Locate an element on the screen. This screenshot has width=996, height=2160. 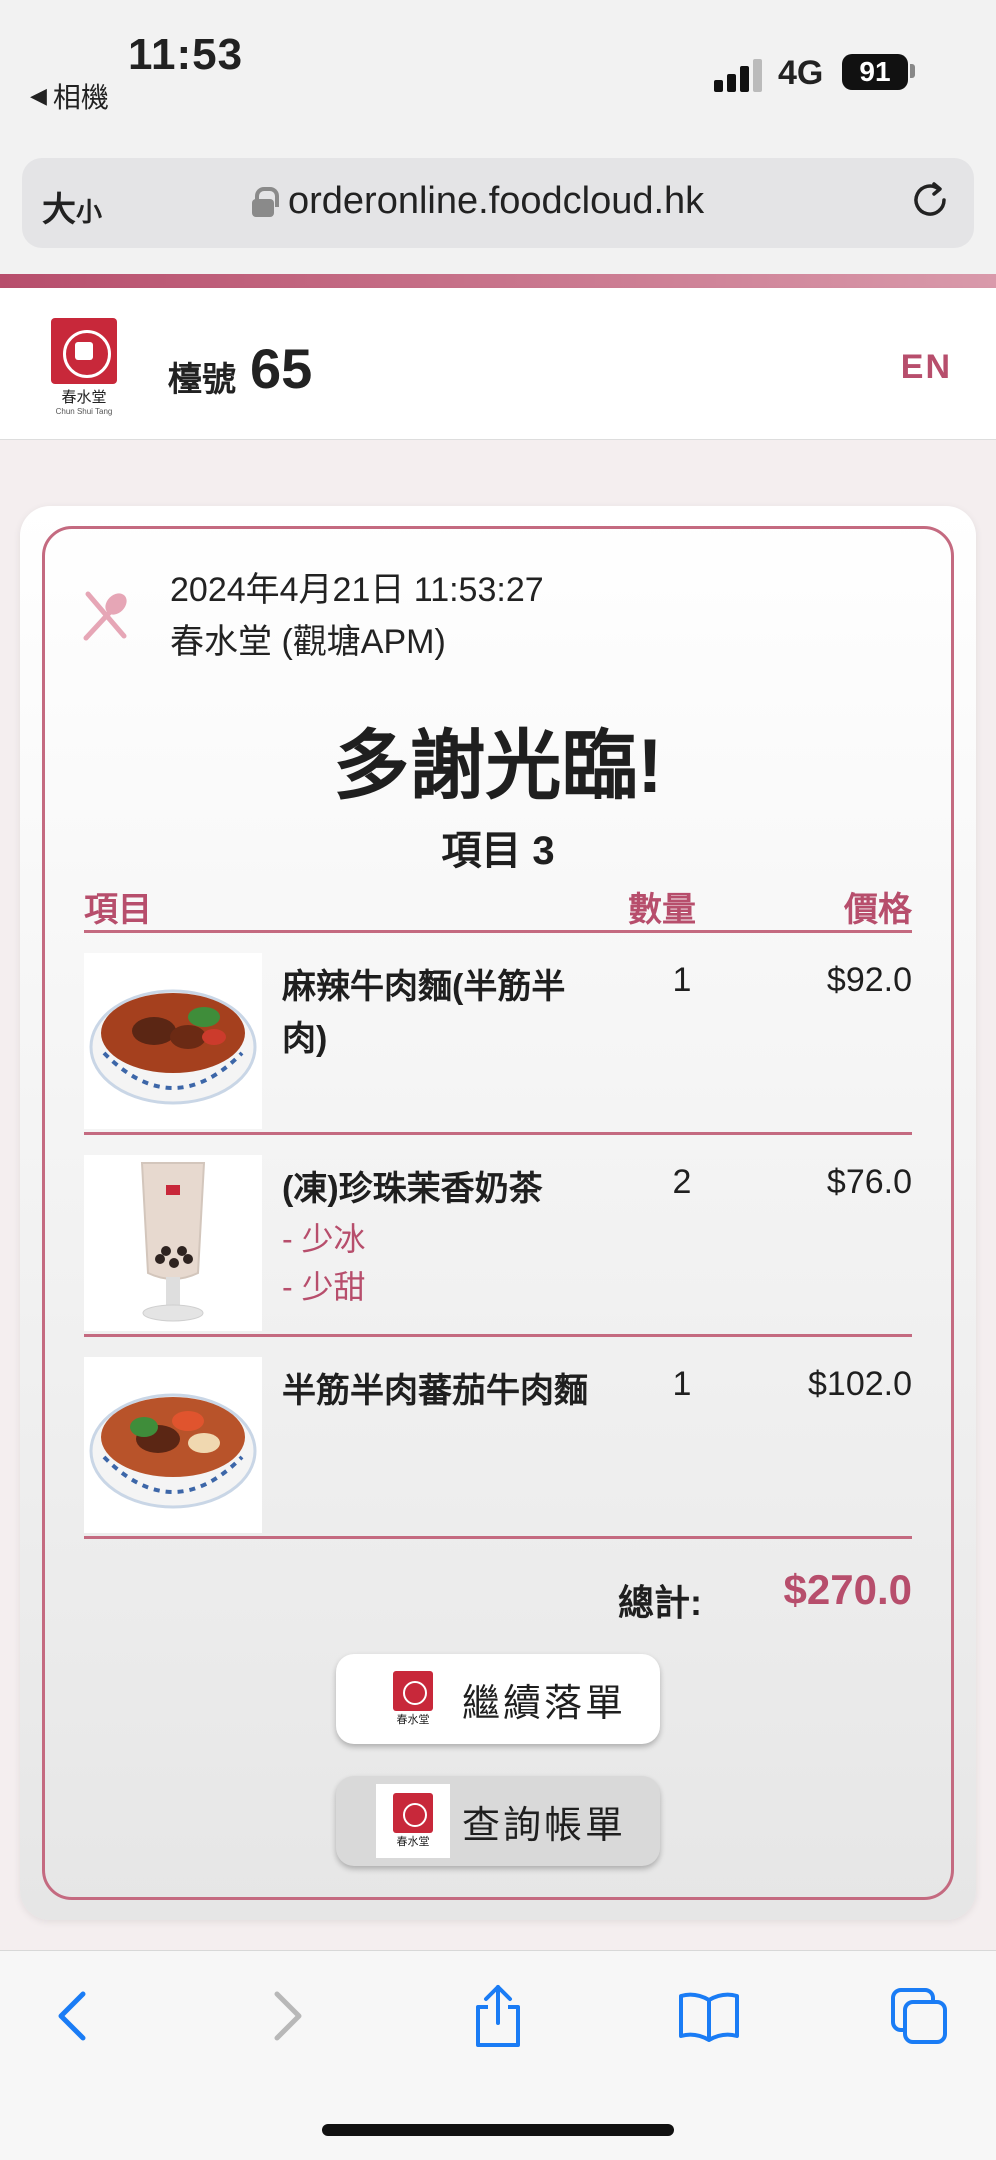
total-label: 總計: is located at coordinates (660, 1602).